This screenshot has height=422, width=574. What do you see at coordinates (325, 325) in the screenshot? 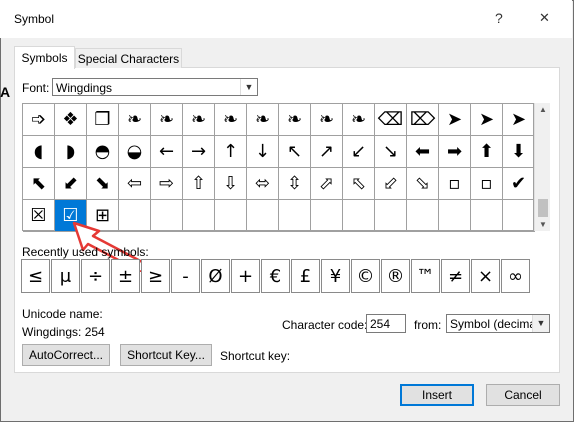
I see `character-code-label: Character code:` at bounding box center [325, 325].